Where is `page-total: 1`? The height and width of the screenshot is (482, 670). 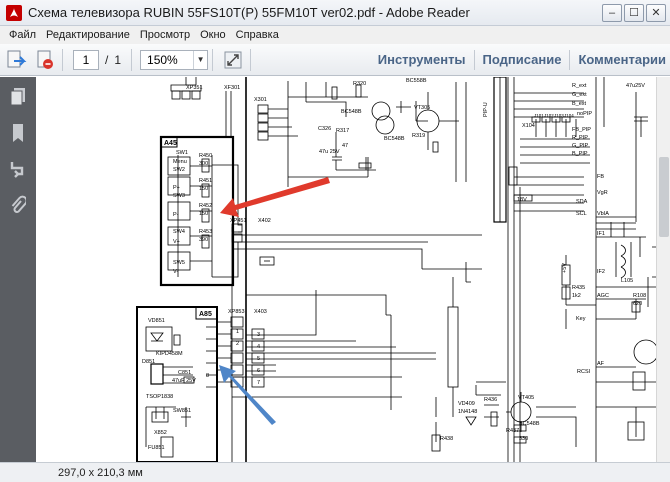 page-total: 1 is located at coordinates (118, 59).